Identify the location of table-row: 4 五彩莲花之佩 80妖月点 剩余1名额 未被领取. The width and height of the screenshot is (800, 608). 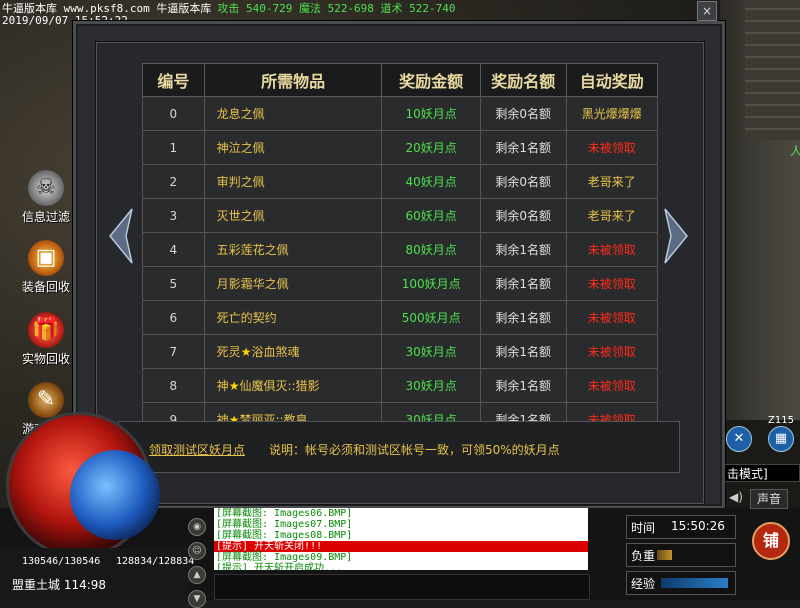
(400, 249).